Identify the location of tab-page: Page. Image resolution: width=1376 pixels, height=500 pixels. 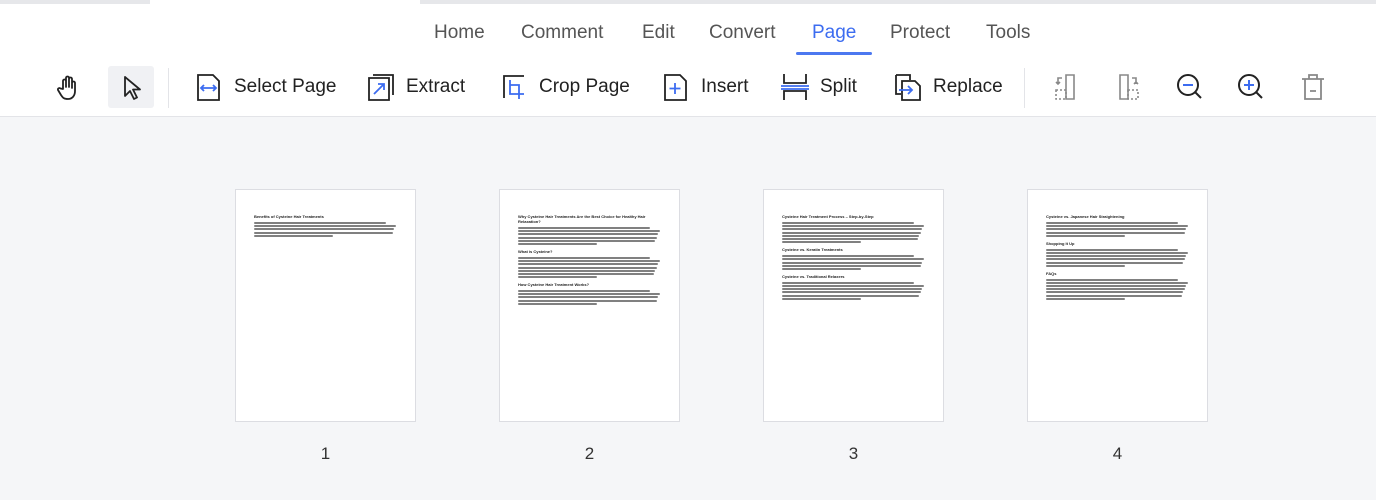
(834, 38).